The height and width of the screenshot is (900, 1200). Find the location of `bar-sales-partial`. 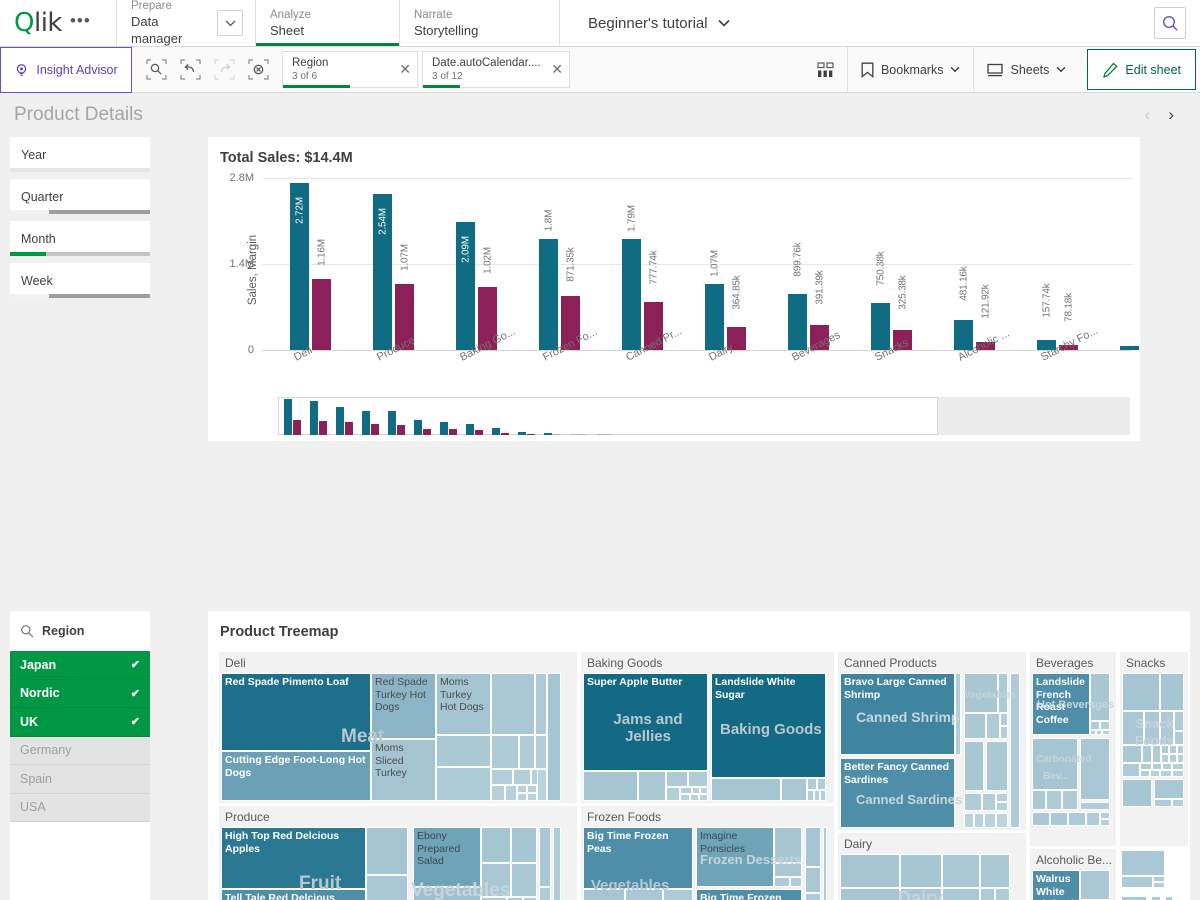

bar-sales-partial is located at coordinates (1129, 348).